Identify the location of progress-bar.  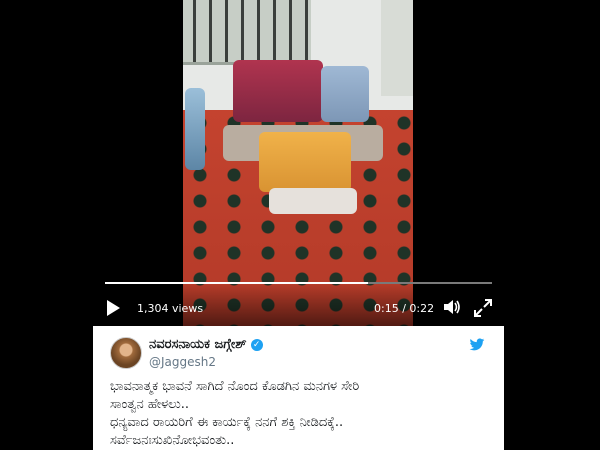
(298, 283).